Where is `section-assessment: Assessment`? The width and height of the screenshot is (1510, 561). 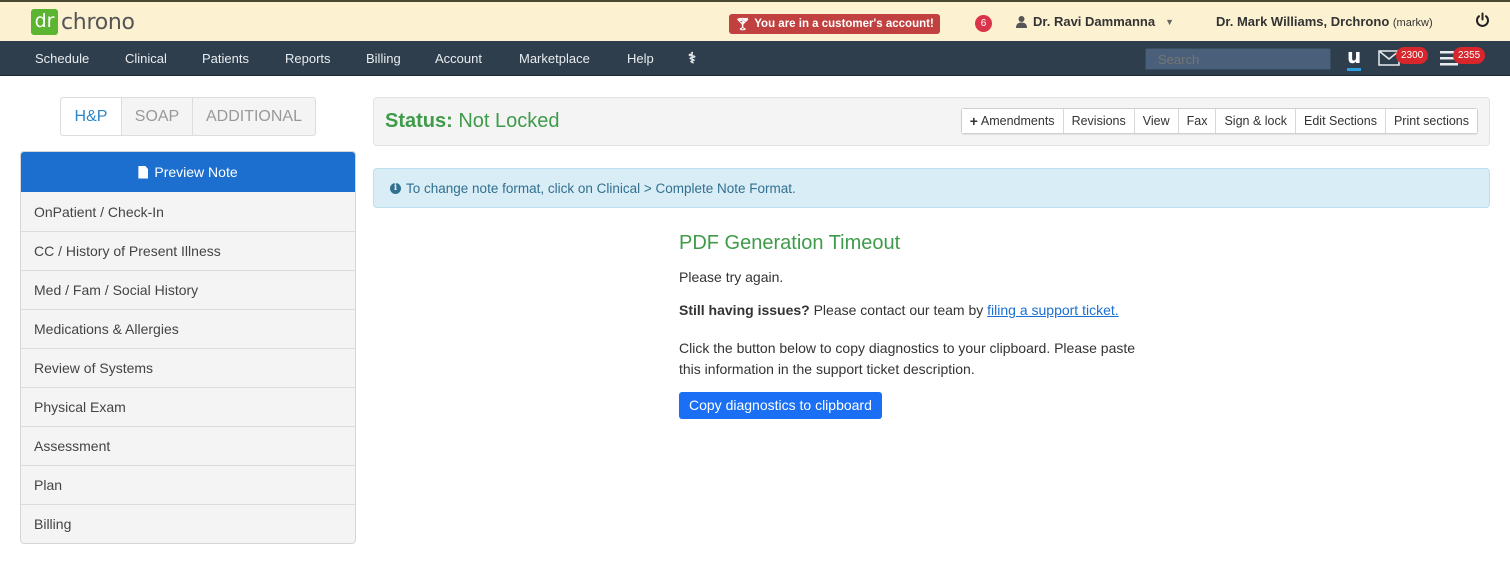
section-assessment: Assessment is located at coordinates (188, 445).